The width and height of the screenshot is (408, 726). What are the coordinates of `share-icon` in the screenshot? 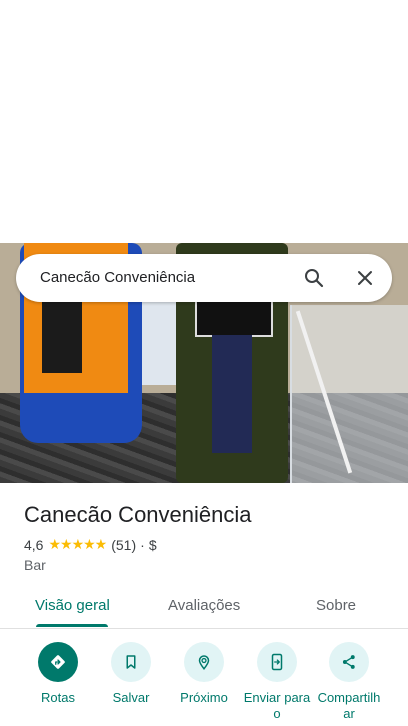 It's located at (349, 662).